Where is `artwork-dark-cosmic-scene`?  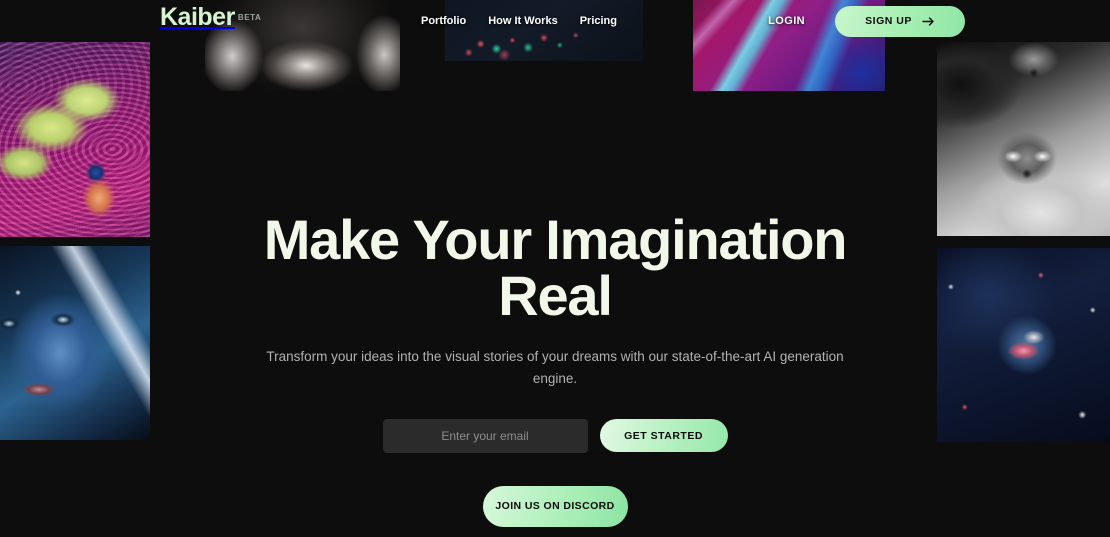
artwork-dark-cosmic-scene is located at coordinates (1023, 345).